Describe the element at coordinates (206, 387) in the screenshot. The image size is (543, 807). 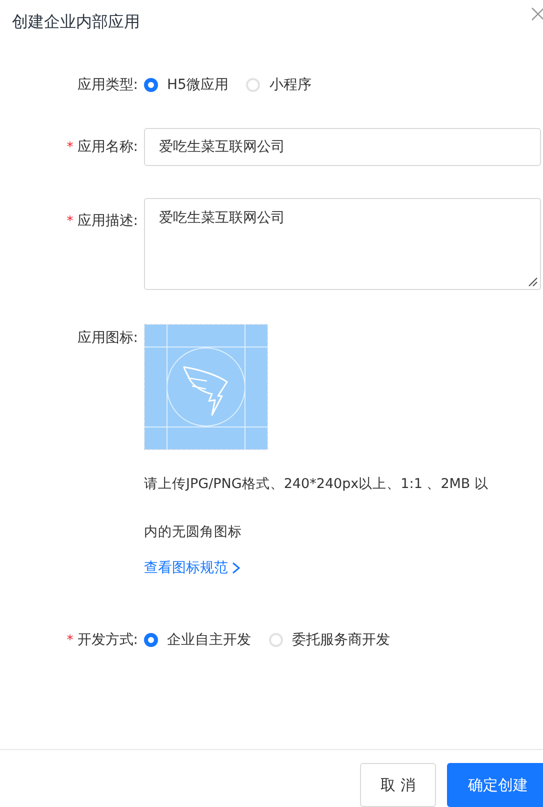
I see `icon-preview-drawing` at that location.